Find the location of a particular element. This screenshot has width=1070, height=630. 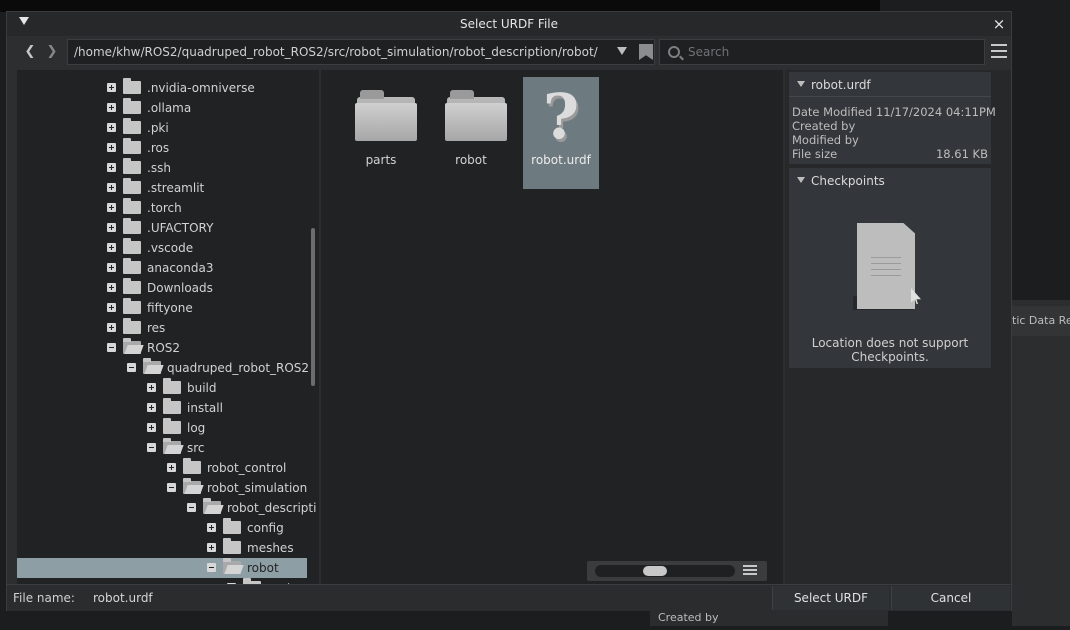

tree-item: .torch is located at coordinates (162, 208).